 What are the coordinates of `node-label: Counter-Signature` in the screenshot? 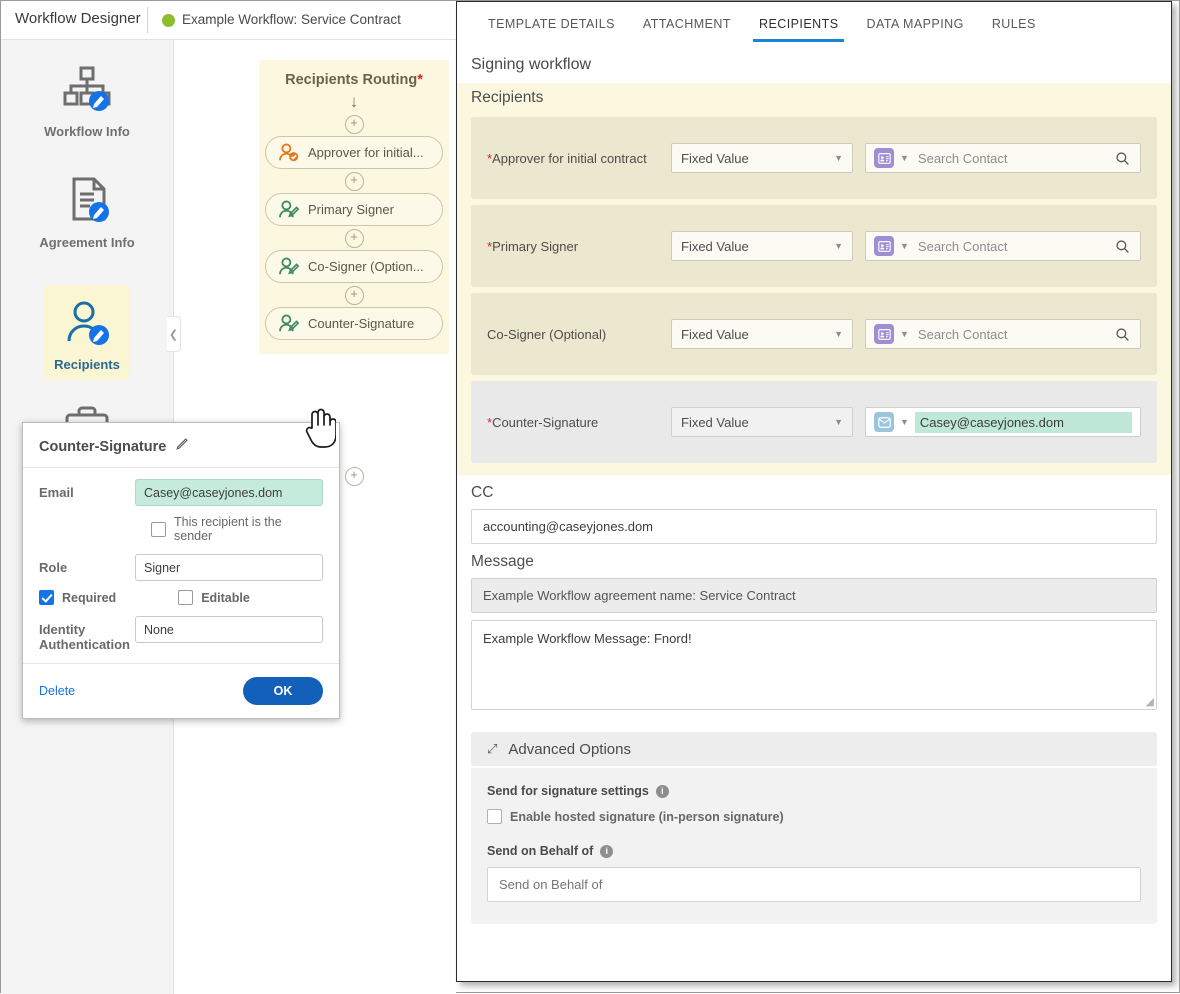 It's located at (361, 323).